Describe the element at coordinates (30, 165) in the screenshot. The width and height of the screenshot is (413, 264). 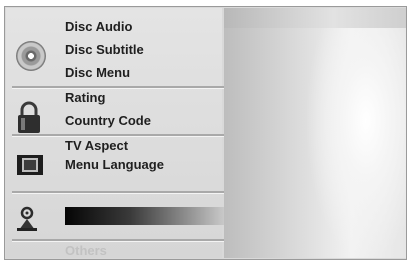
I see `tv-icon` at that location.